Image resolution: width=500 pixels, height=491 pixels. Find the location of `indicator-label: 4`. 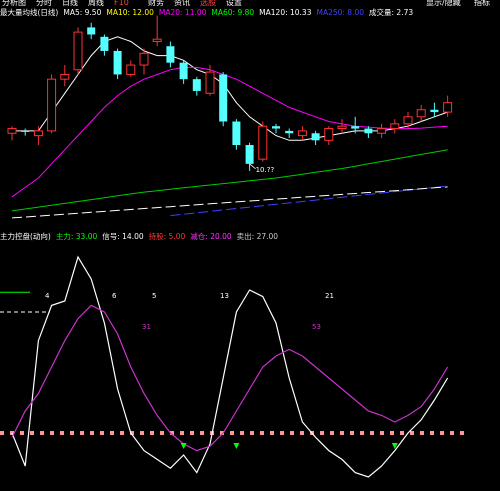

indicator-label: 4 is located at coordinates (47, 296).